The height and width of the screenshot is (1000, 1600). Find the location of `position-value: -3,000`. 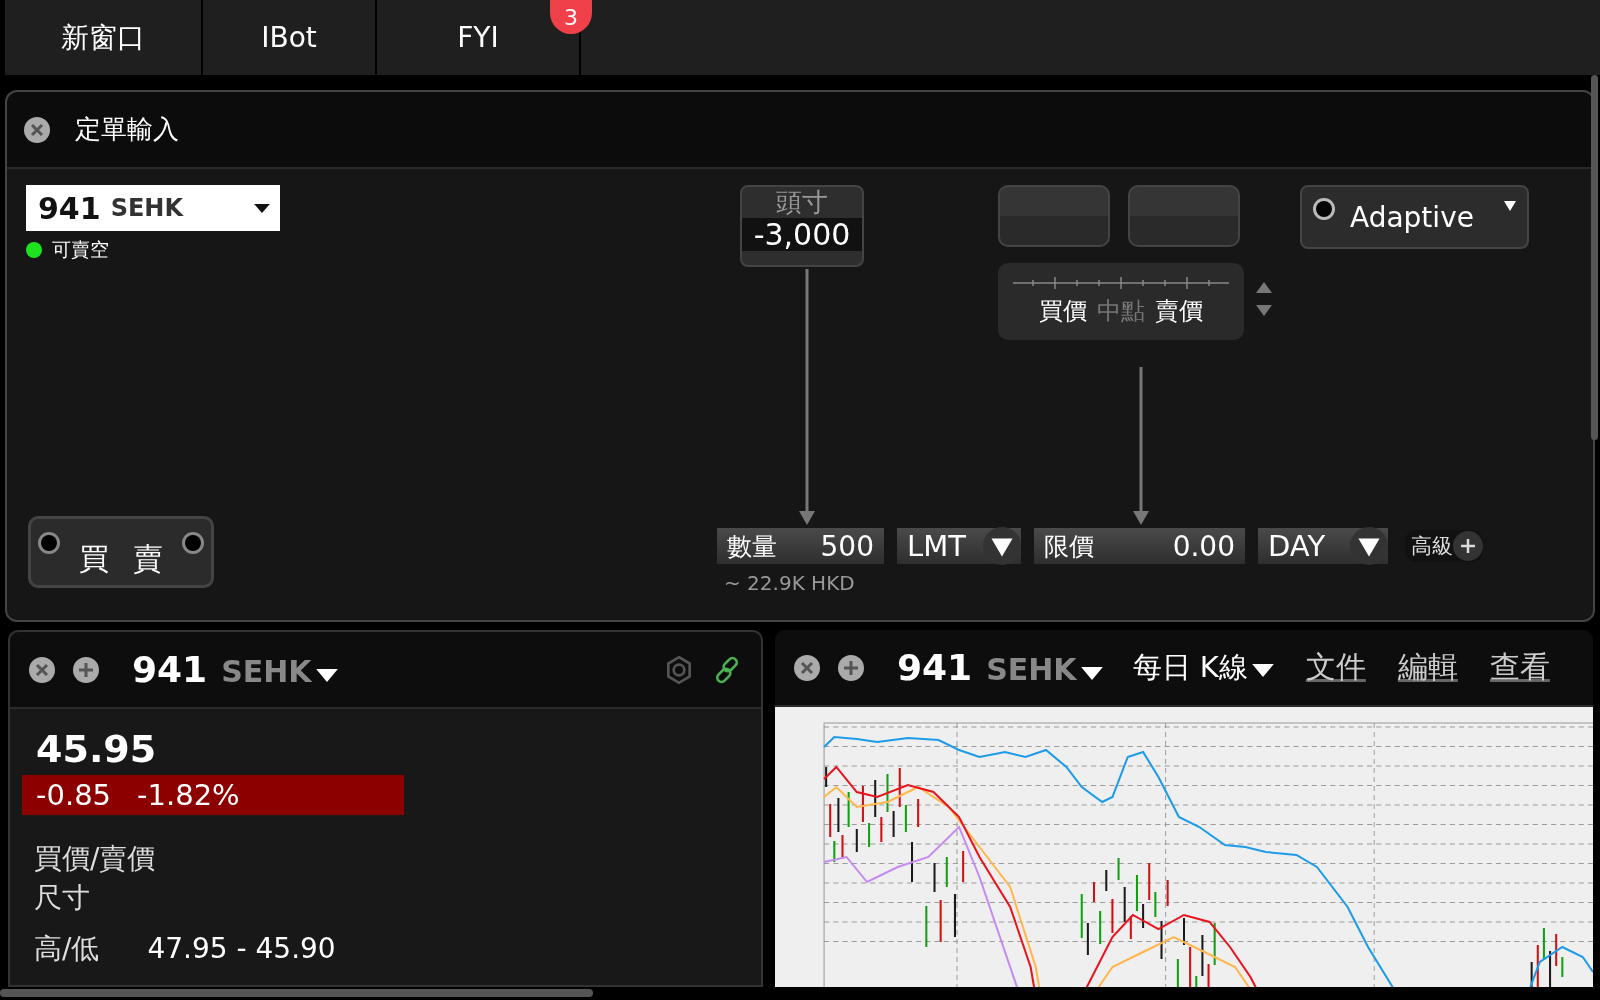

position-value: -3,000 is located at coordinates (802, 235).